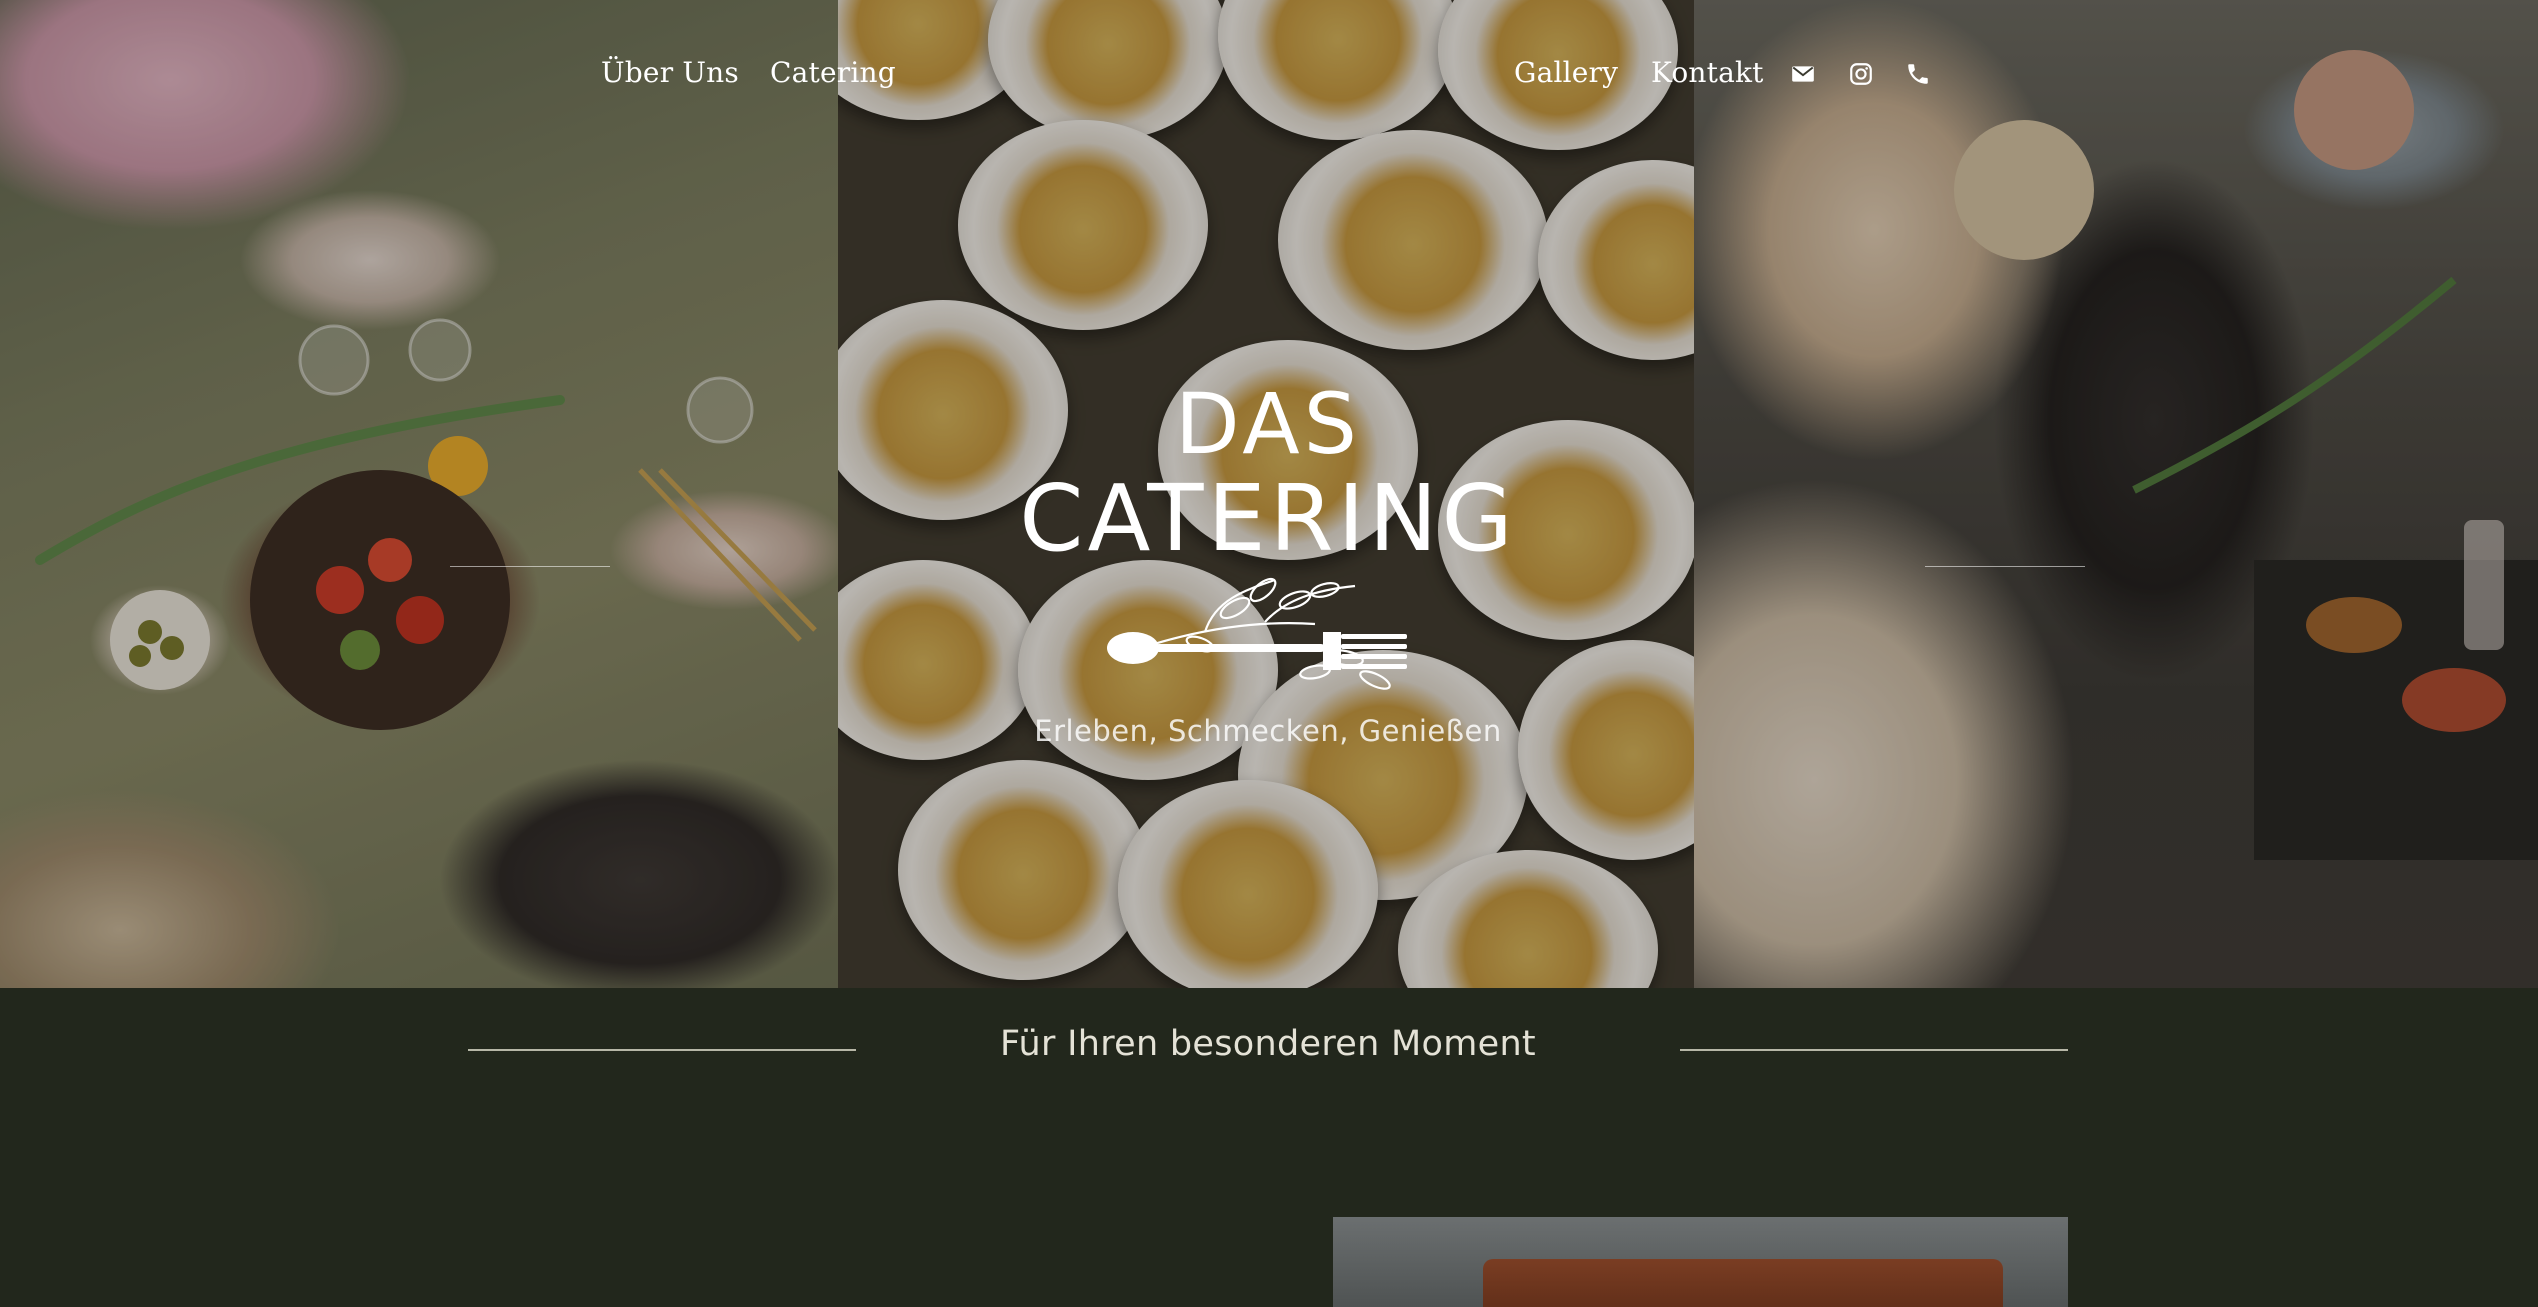 The height and width of the screenshot is (1307, 2538). Describe the element at coordinates (1918, 74) in the screenshot. I see `phone-icon` at that location.